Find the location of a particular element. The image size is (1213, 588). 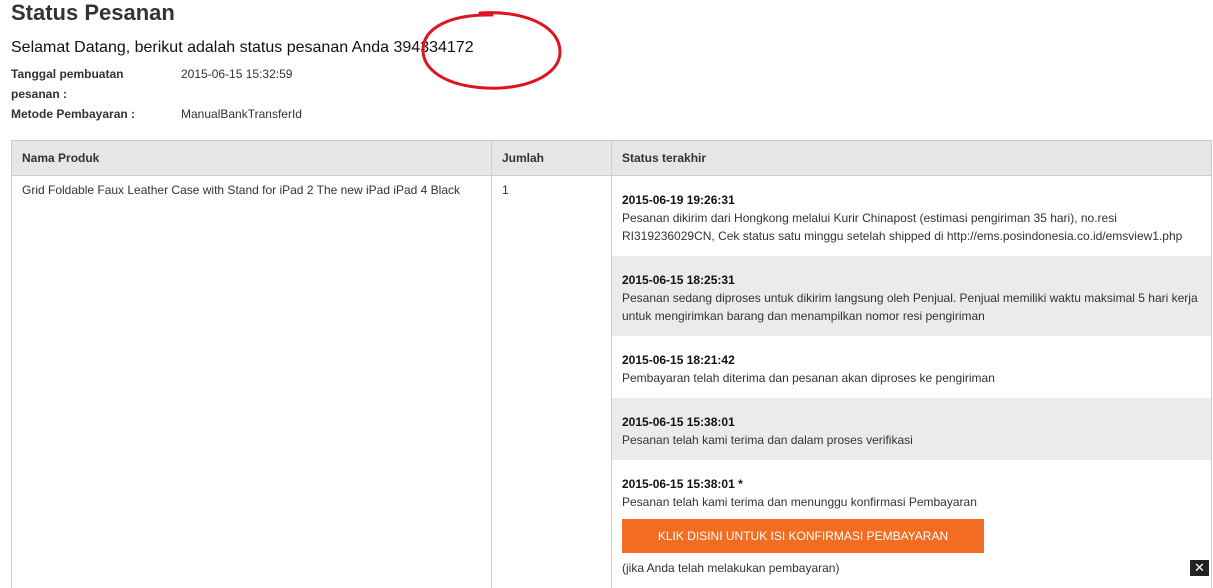

header-quantity: Jumlah is located at coordinates (552, 158).